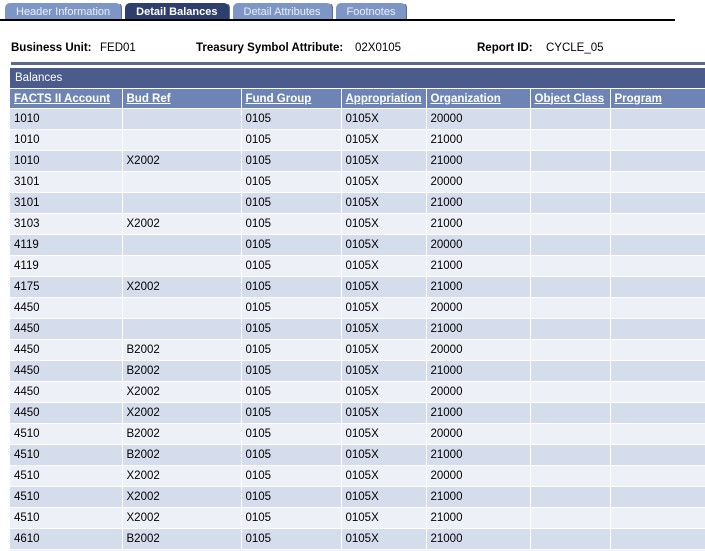 The image size is (705, 551). What do you see at coordinates (177, 11) in the screenshot?
I see `tab-detail-balances: Detail Balances` at bounding box center [177, 11].